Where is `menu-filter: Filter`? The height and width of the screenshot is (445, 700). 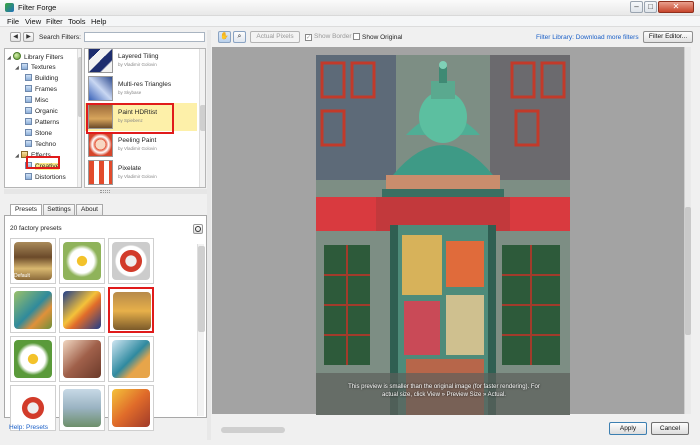
menu-filter: Filter is located at coordinates (54, 21).